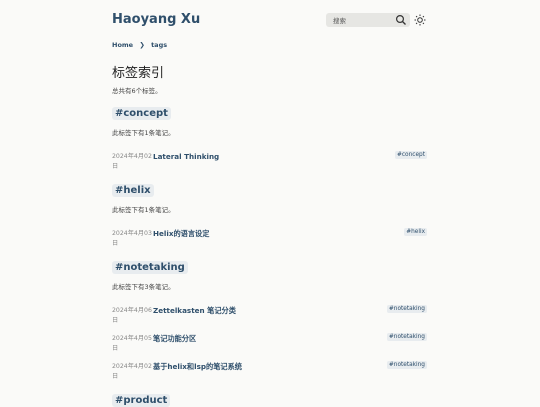 The height and width of the screenshot is (407, 540). What do you see at coordinates (141, 113) in the screenshot?
I see `tag-heading-concept: #concept` at bounding box center [141, 113].